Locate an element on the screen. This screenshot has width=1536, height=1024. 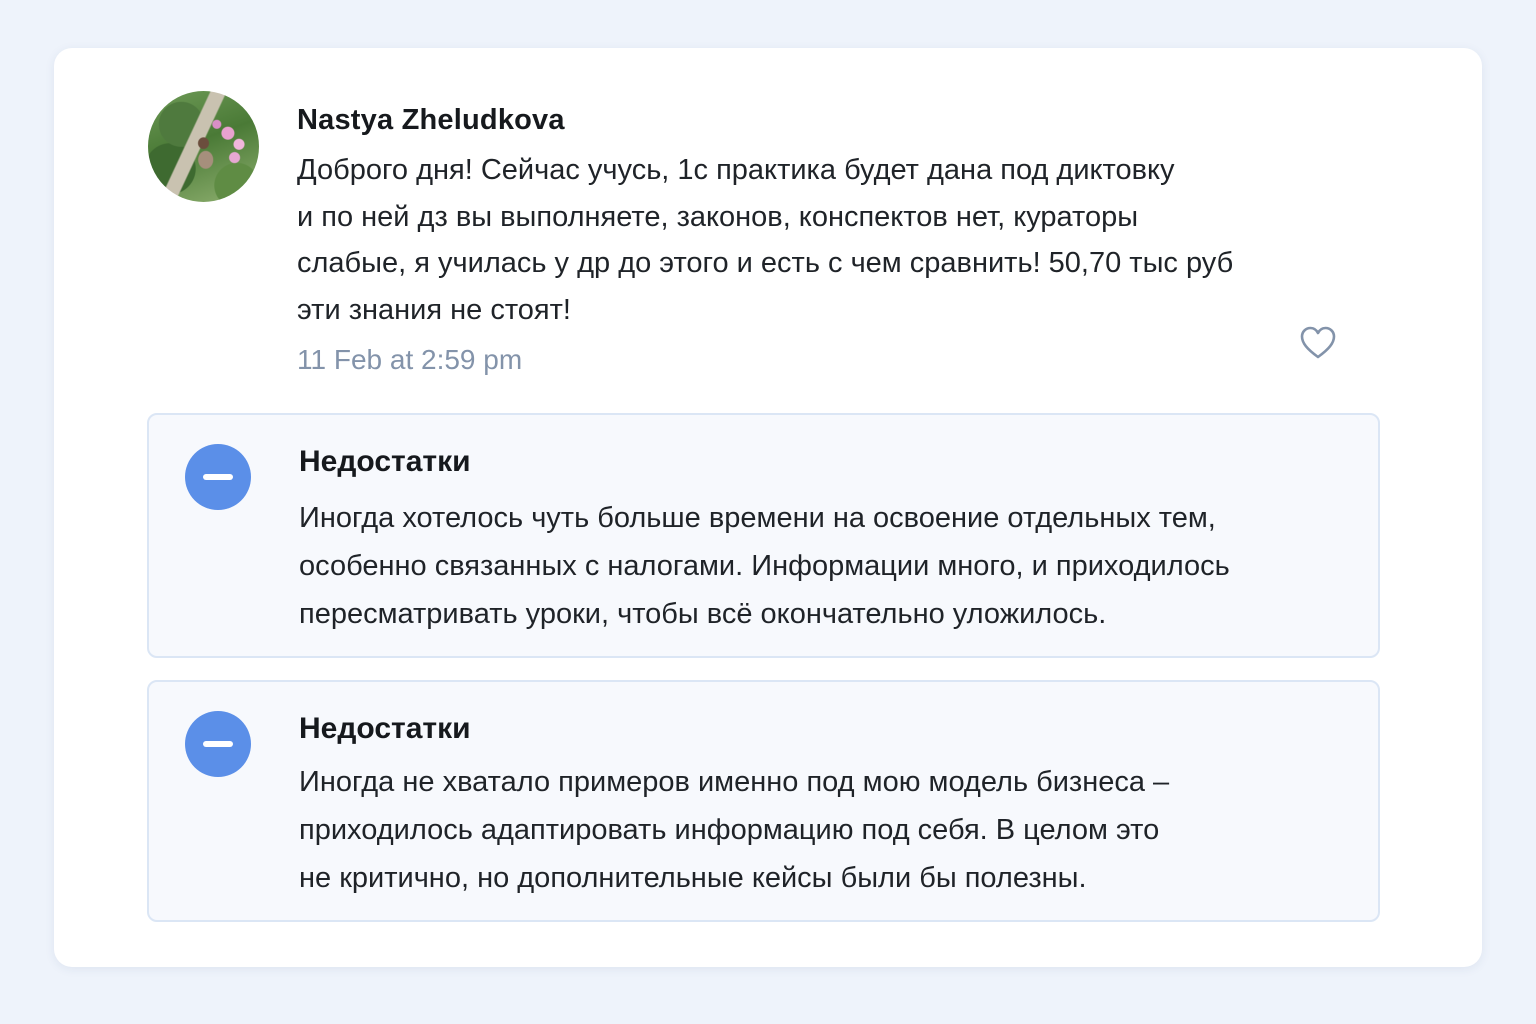
heart-icon is located at coordinates (1318, 343).